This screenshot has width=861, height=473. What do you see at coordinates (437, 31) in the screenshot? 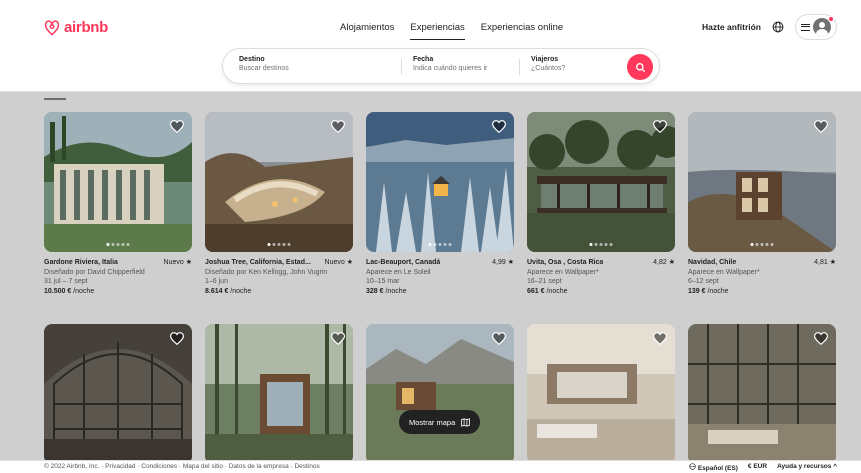
I see `tab-experiencias: Experiencias` at bounding box center [437, 31].